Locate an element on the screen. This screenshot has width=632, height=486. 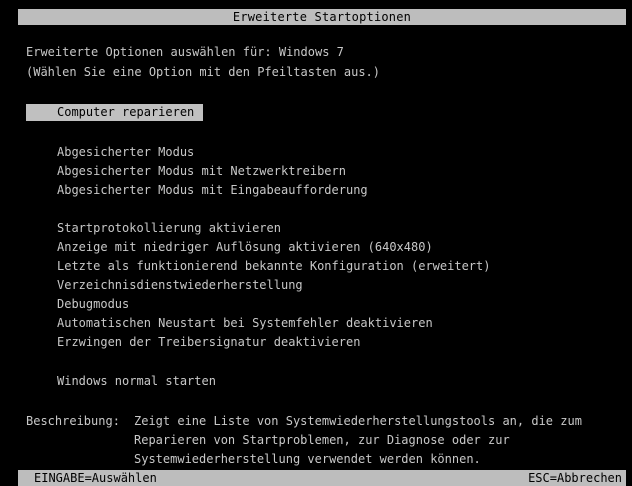
option-windows-normal-starten: Windows normal starten is located at coordinates (136, 381).